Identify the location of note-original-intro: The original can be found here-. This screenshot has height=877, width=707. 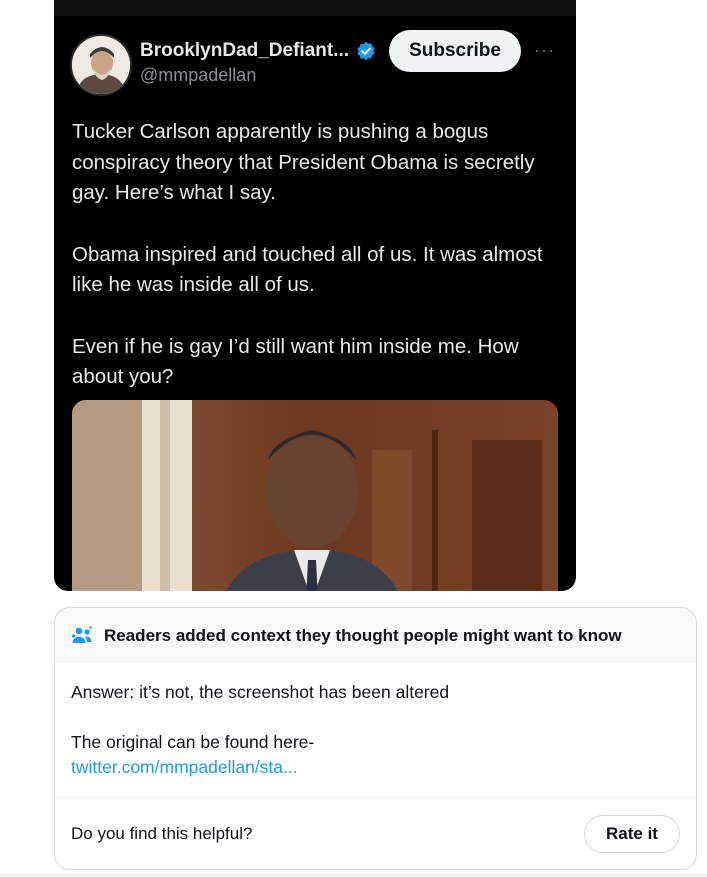
(193, 742).